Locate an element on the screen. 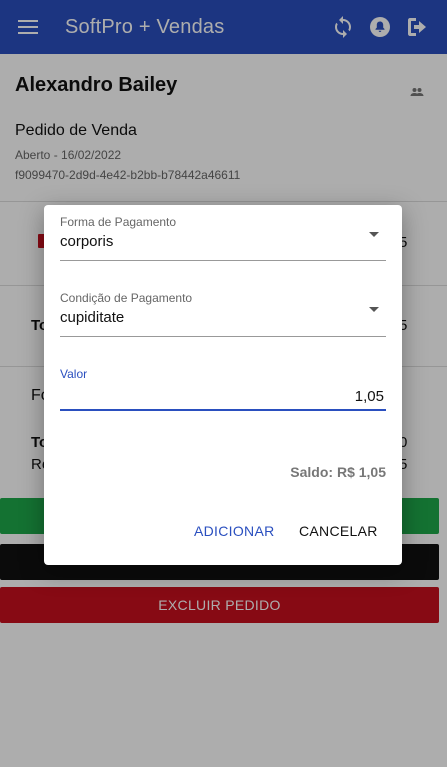 This screenshot has height=767, width=447. balance-text: Saldo: R$ 1,05 is located at coordinates (338, 472).